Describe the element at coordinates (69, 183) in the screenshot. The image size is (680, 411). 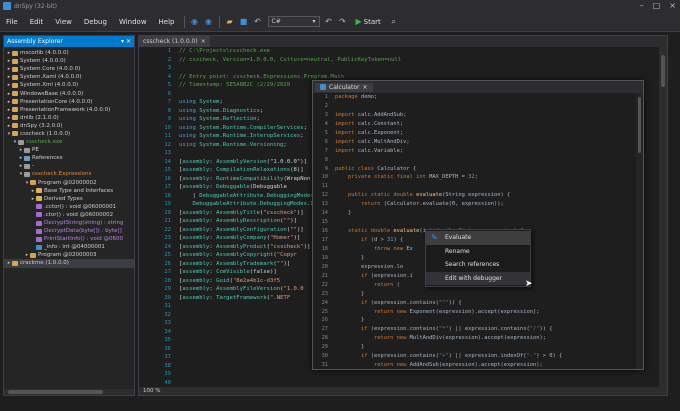
I see `tree-node: ▾ Program @02000002` at that location.